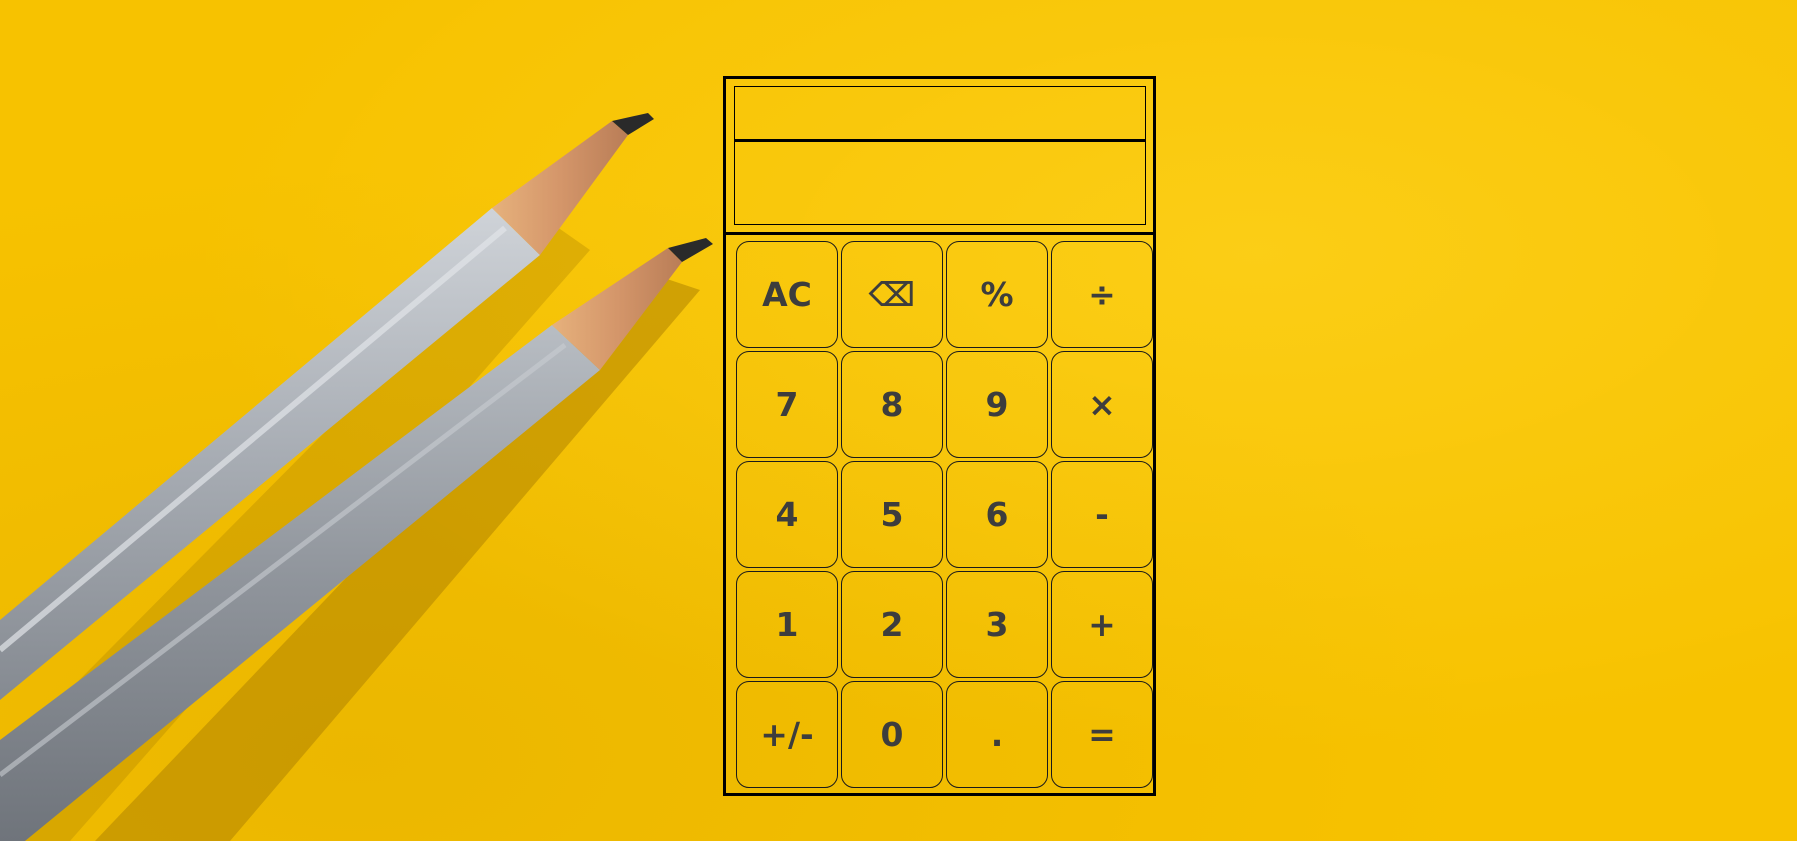 The width and height of the screenshot is (1797, 841). I want to click on digit-1-button: 1, so click(787, 624).